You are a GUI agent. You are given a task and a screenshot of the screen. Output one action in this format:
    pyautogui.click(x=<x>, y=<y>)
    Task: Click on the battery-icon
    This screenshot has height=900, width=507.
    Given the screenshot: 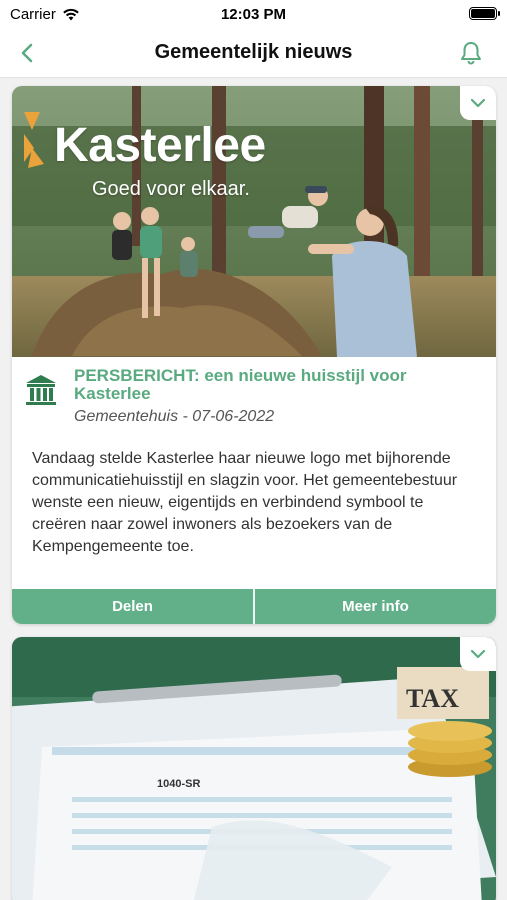 What is the action you would take?
    pyautogui.click(x=484, y=13)
    